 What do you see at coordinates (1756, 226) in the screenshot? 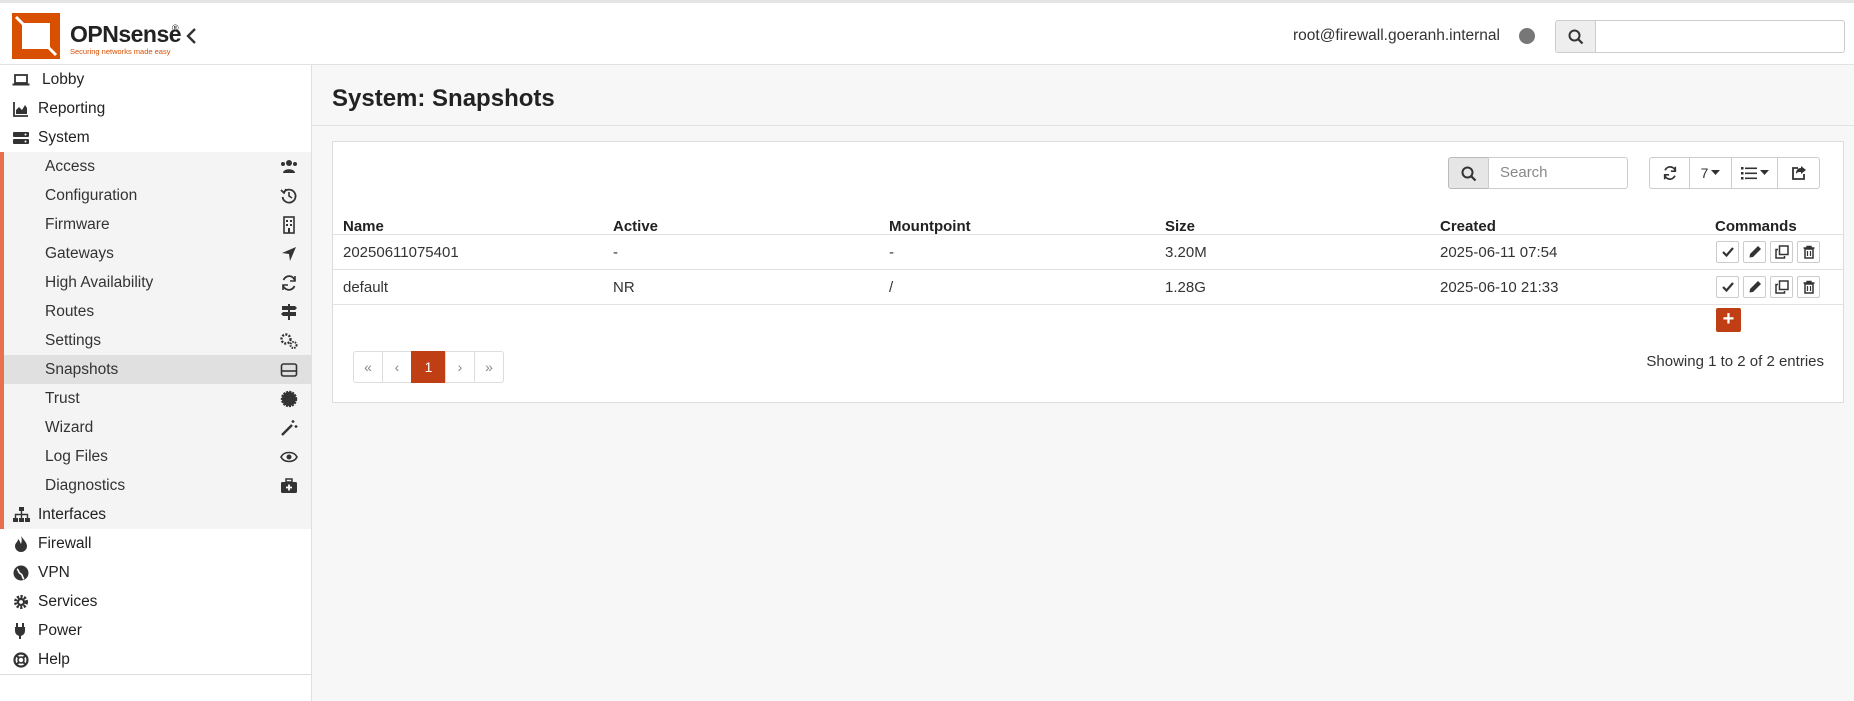
I see `column-header-commands: Commands` at bounding box center [1756, 226].